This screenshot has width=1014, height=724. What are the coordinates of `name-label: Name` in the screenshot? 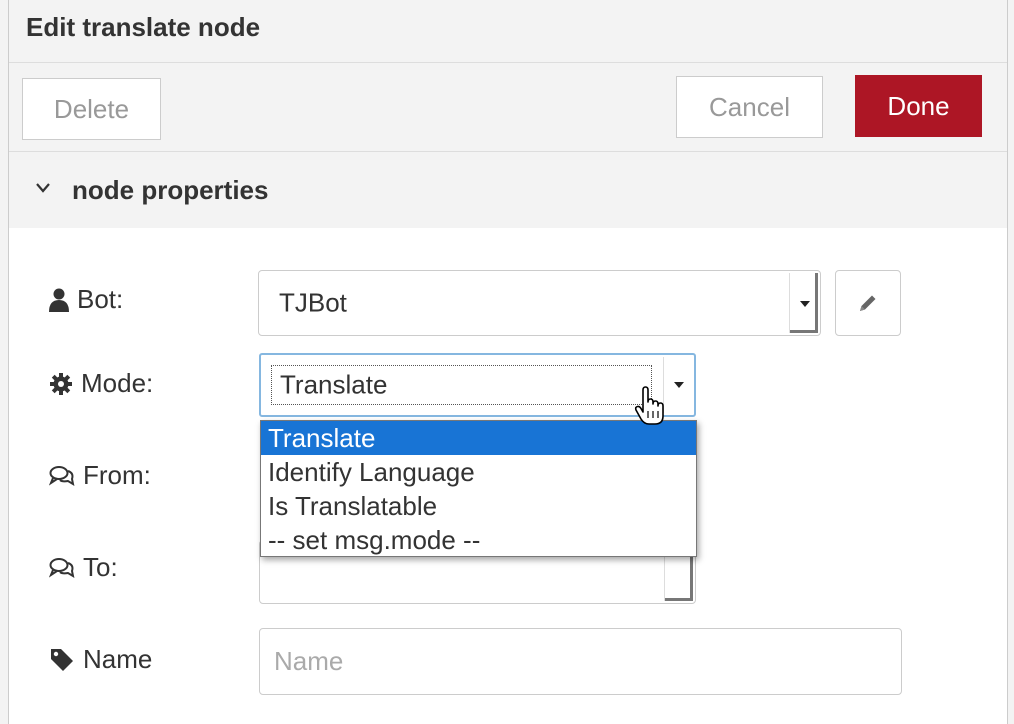 It's located at (100, 659).